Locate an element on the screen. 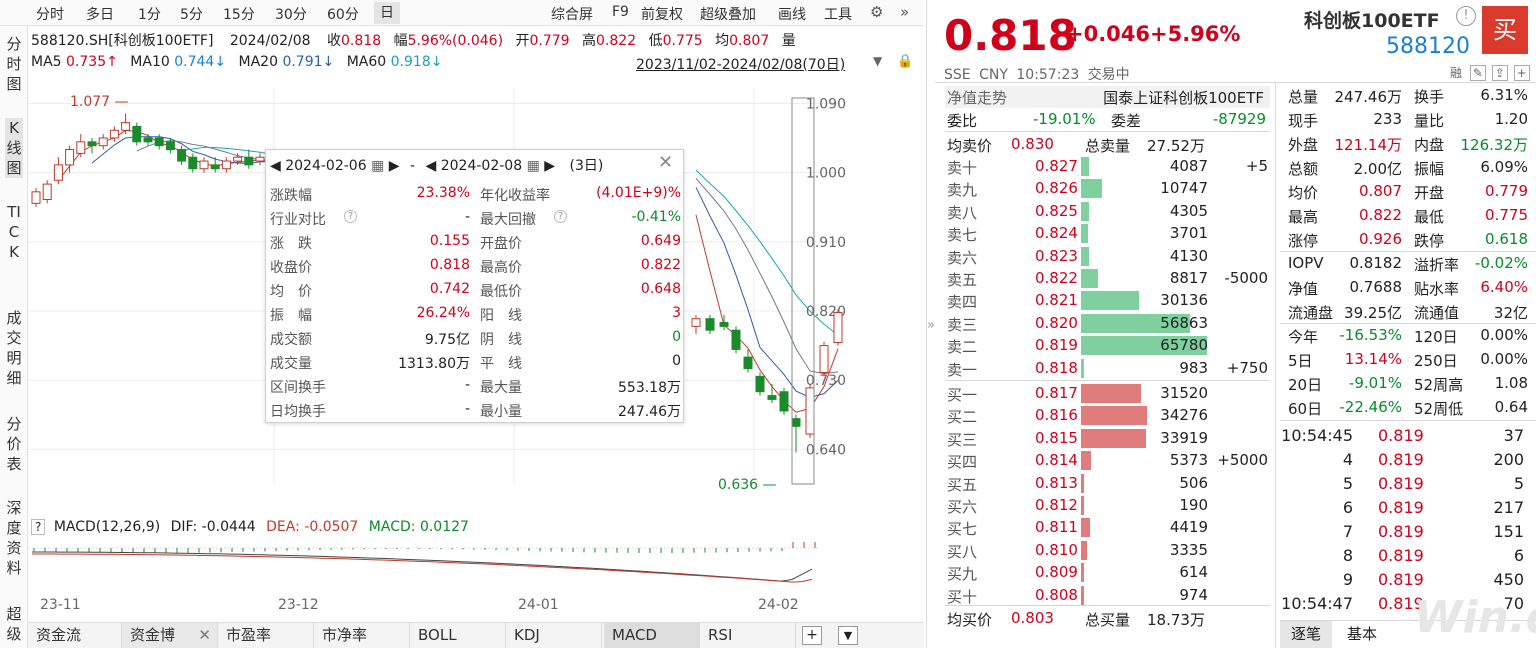 The width and height of the screenshot is (1536, 648). indicator-tab-macd: MACD is located at coordinates (652, 635).